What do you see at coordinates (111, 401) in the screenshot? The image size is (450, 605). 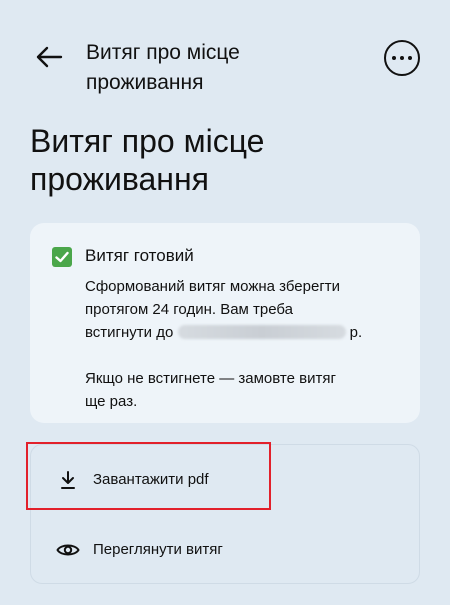 I see `status-line: ще раз.` at bounding box center [111, 401].